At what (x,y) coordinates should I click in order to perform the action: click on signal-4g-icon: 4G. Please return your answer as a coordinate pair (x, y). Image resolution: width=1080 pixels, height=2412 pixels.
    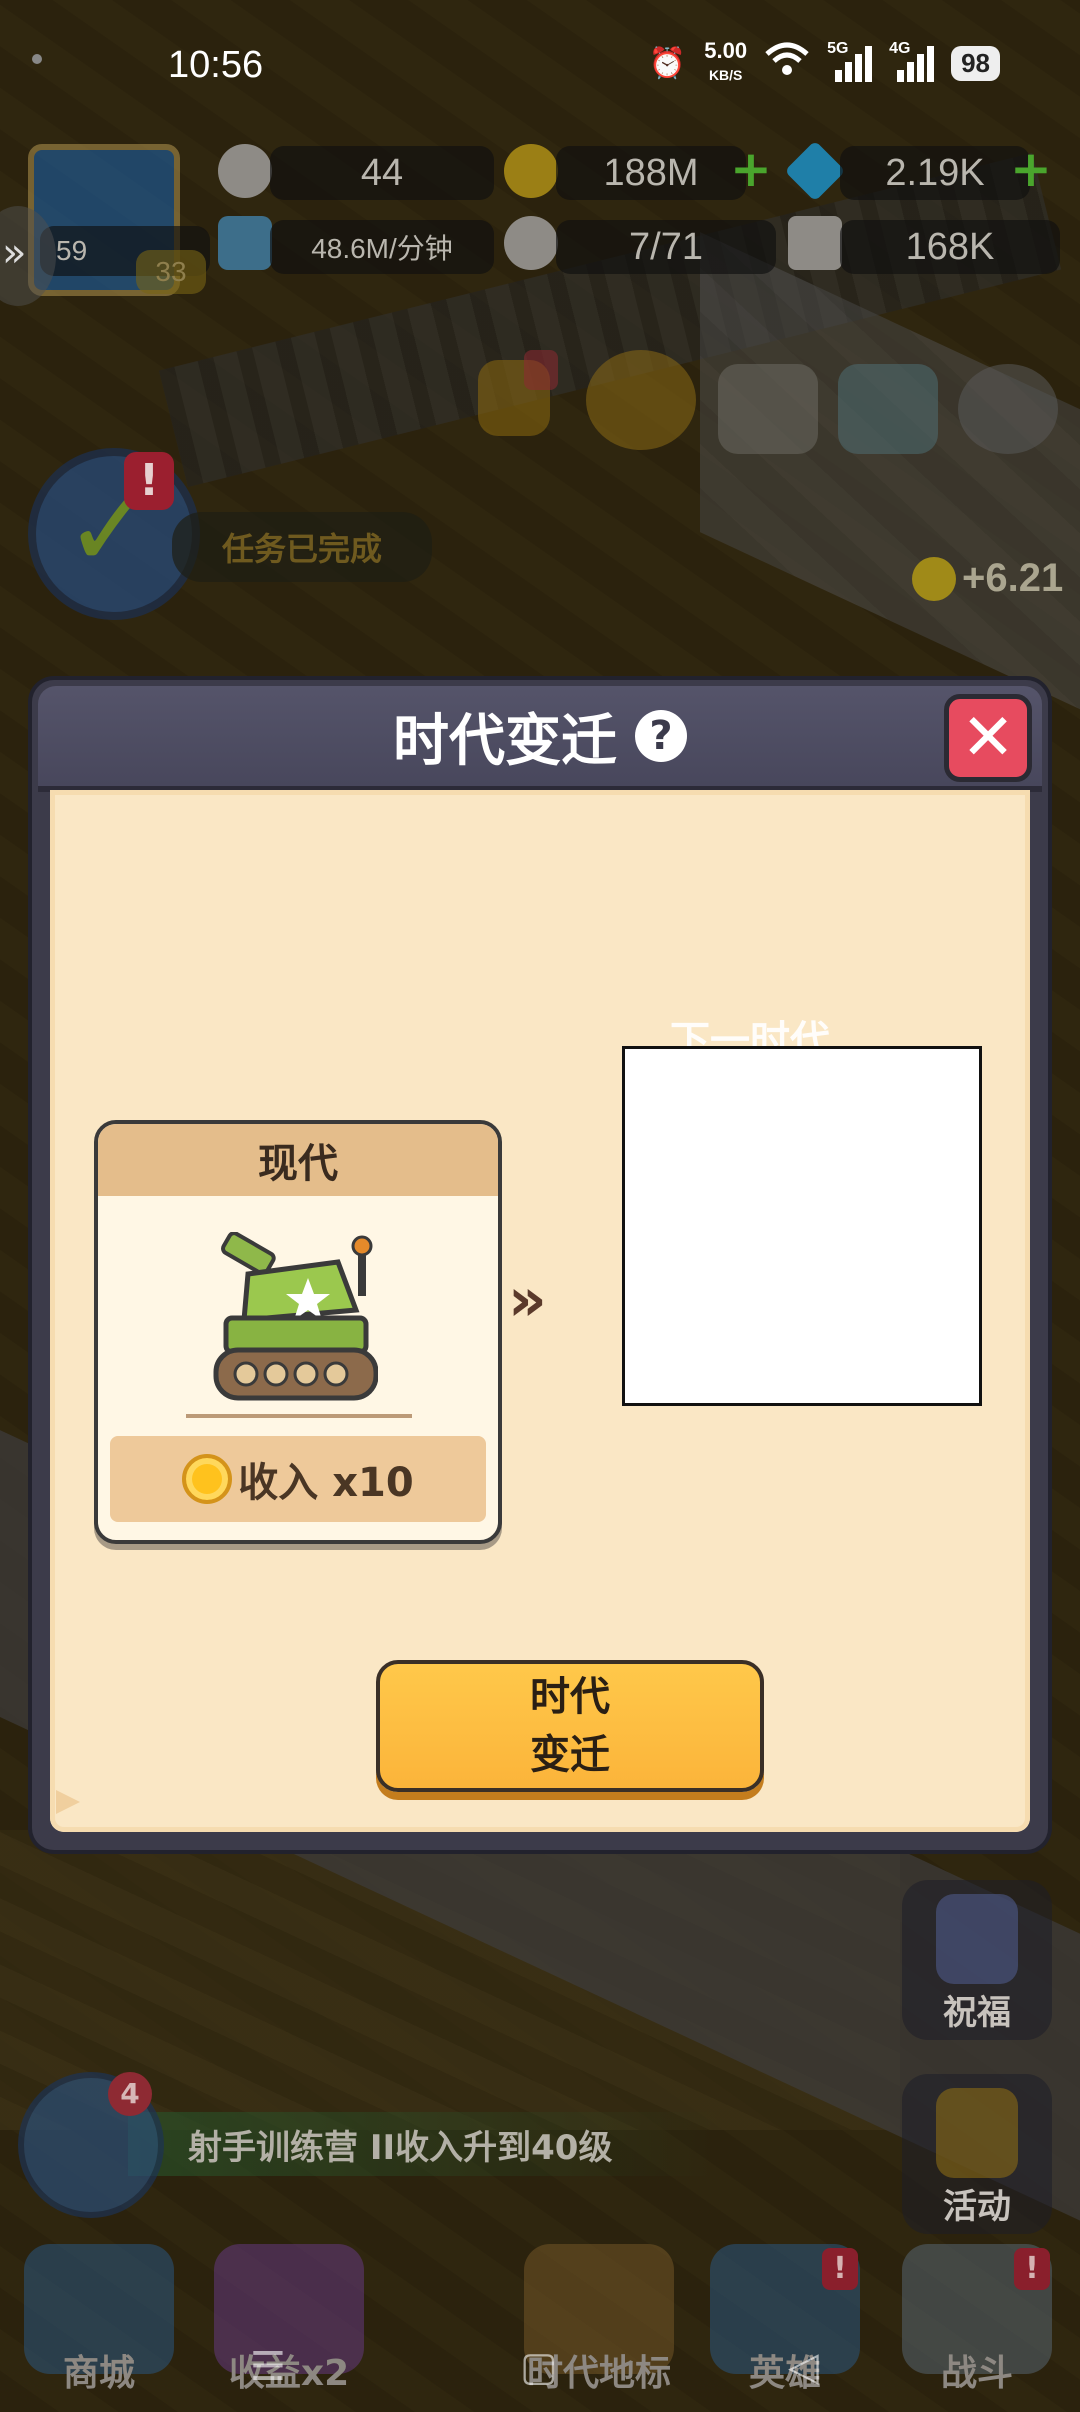
    Looking at the image, I should click on (912, 61).